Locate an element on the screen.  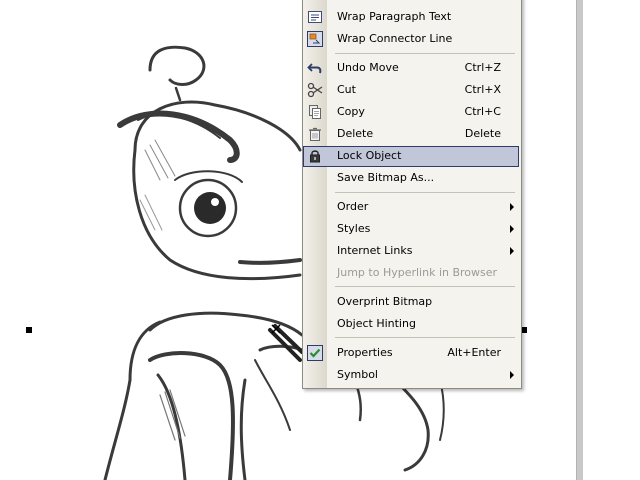
menu-item-wrap-paragraph-text: Wrap Paragraph Text is located at coordinates (412, 17).